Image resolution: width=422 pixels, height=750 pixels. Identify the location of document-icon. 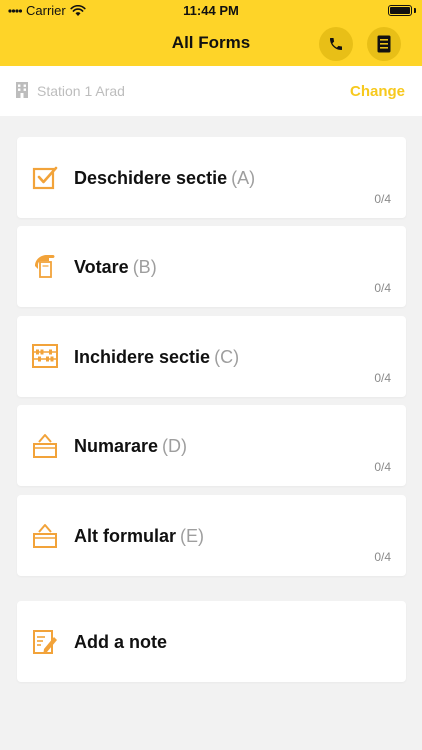
(384, 44).